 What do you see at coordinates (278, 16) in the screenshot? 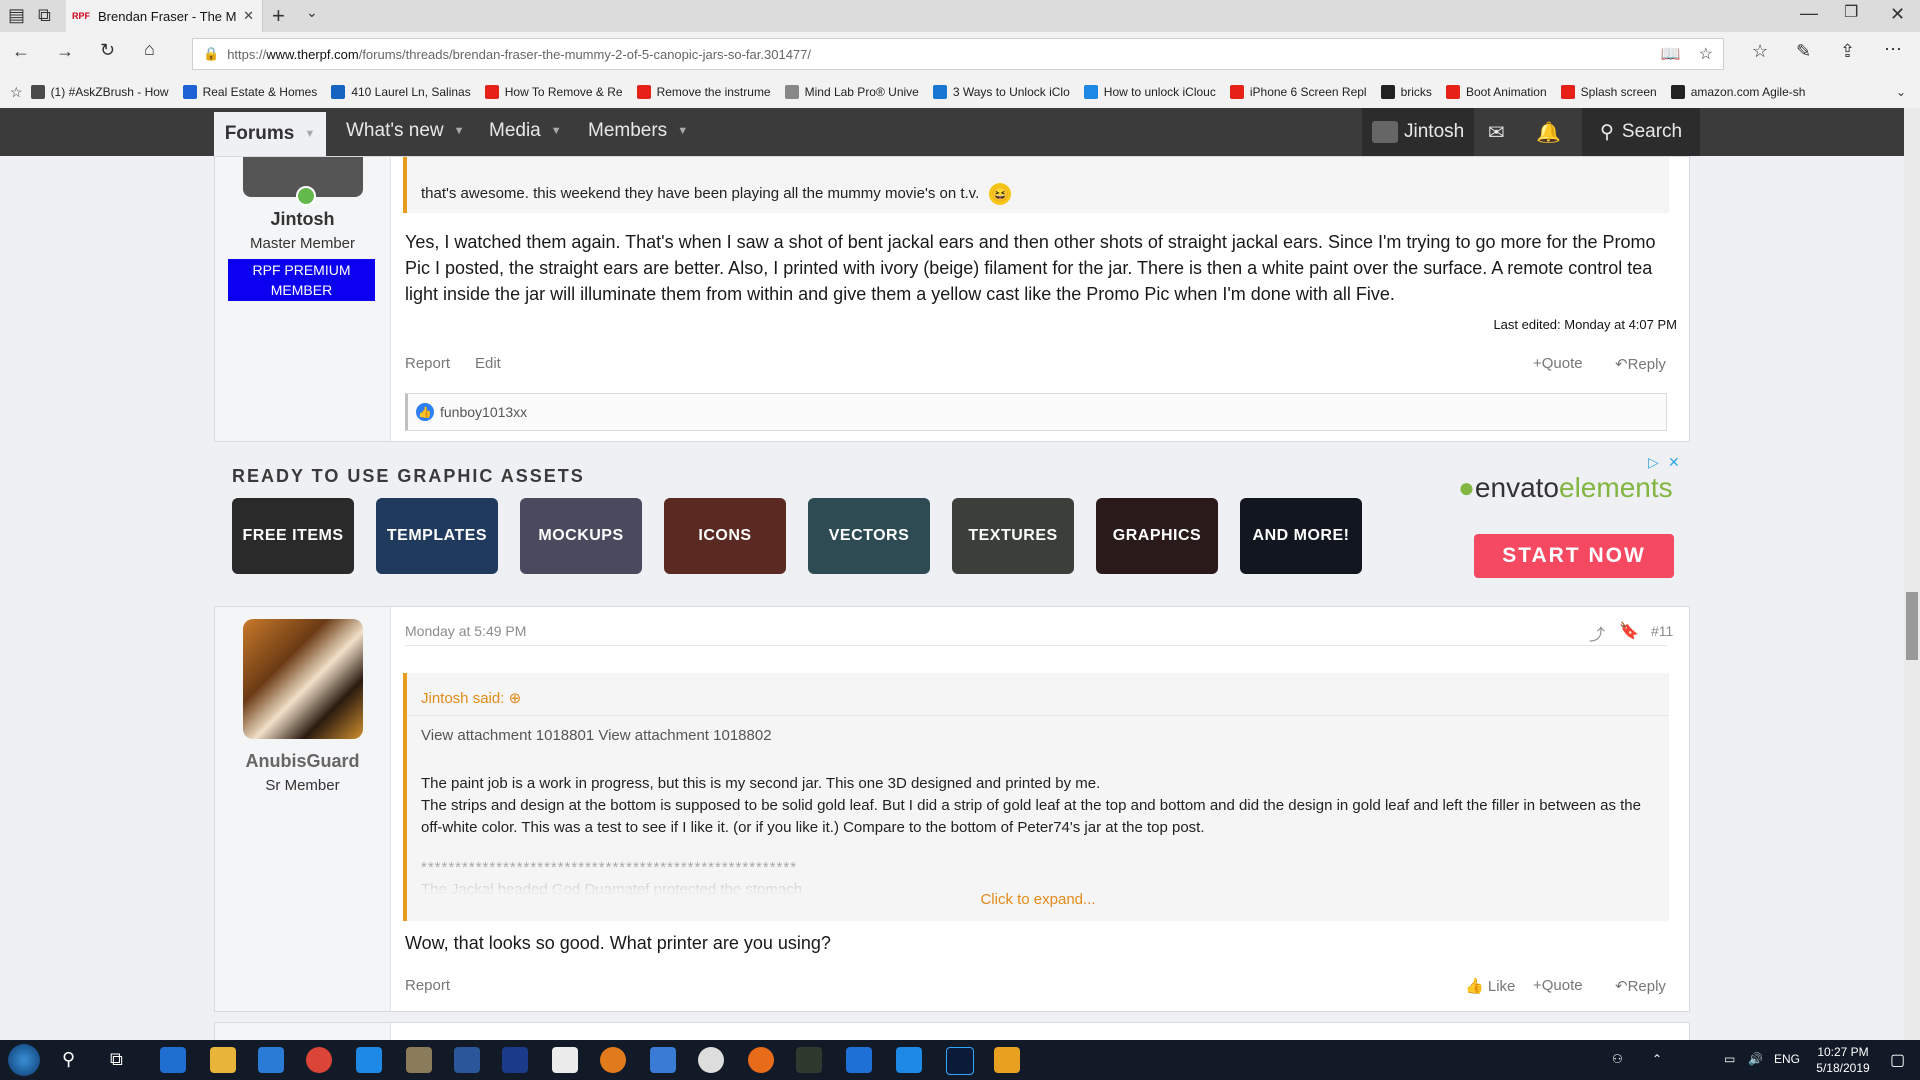
I see `new-tab-icon: +` at bounding box center [278, 16].